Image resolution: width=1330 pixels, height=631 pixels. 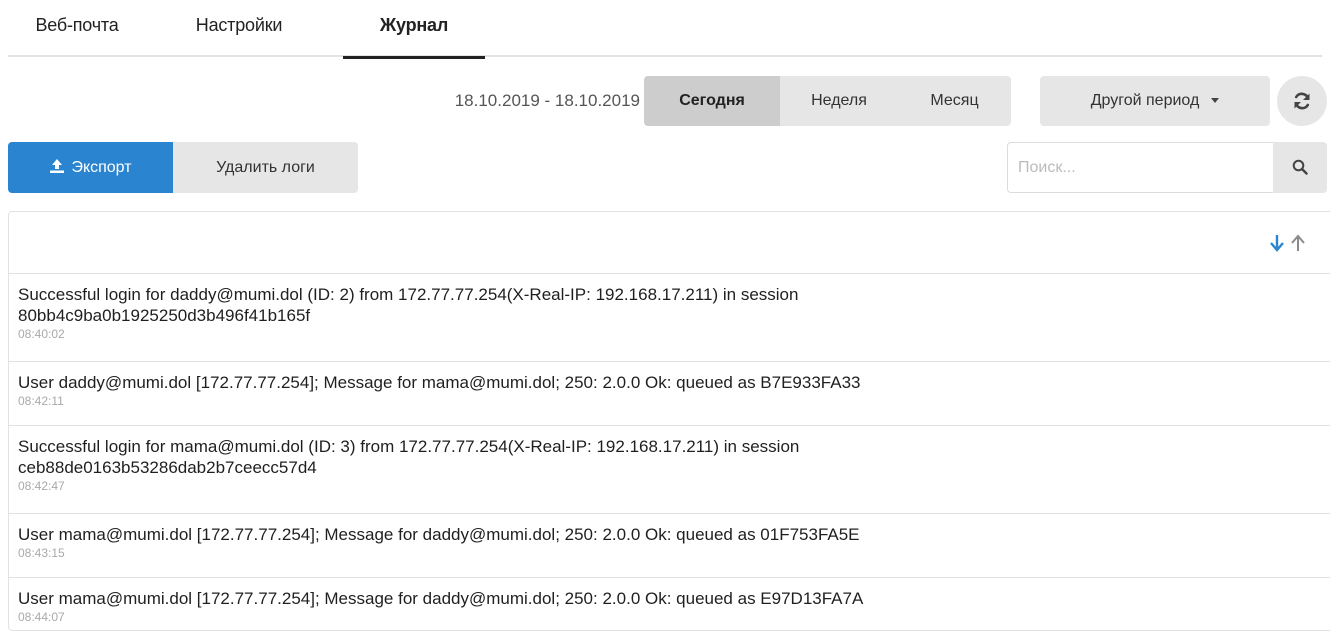 I want to click on search-button, so click(x=1300, y=167).